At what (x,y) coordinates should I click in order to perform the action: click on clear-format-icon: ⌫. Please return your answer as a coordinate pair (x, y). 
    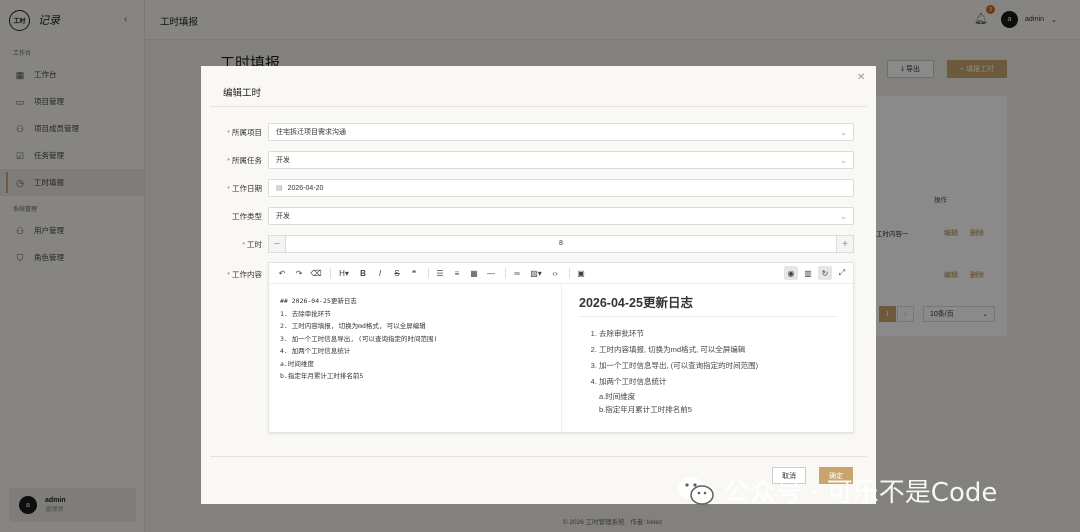
    Looking at the image, I should click on (316, 273).